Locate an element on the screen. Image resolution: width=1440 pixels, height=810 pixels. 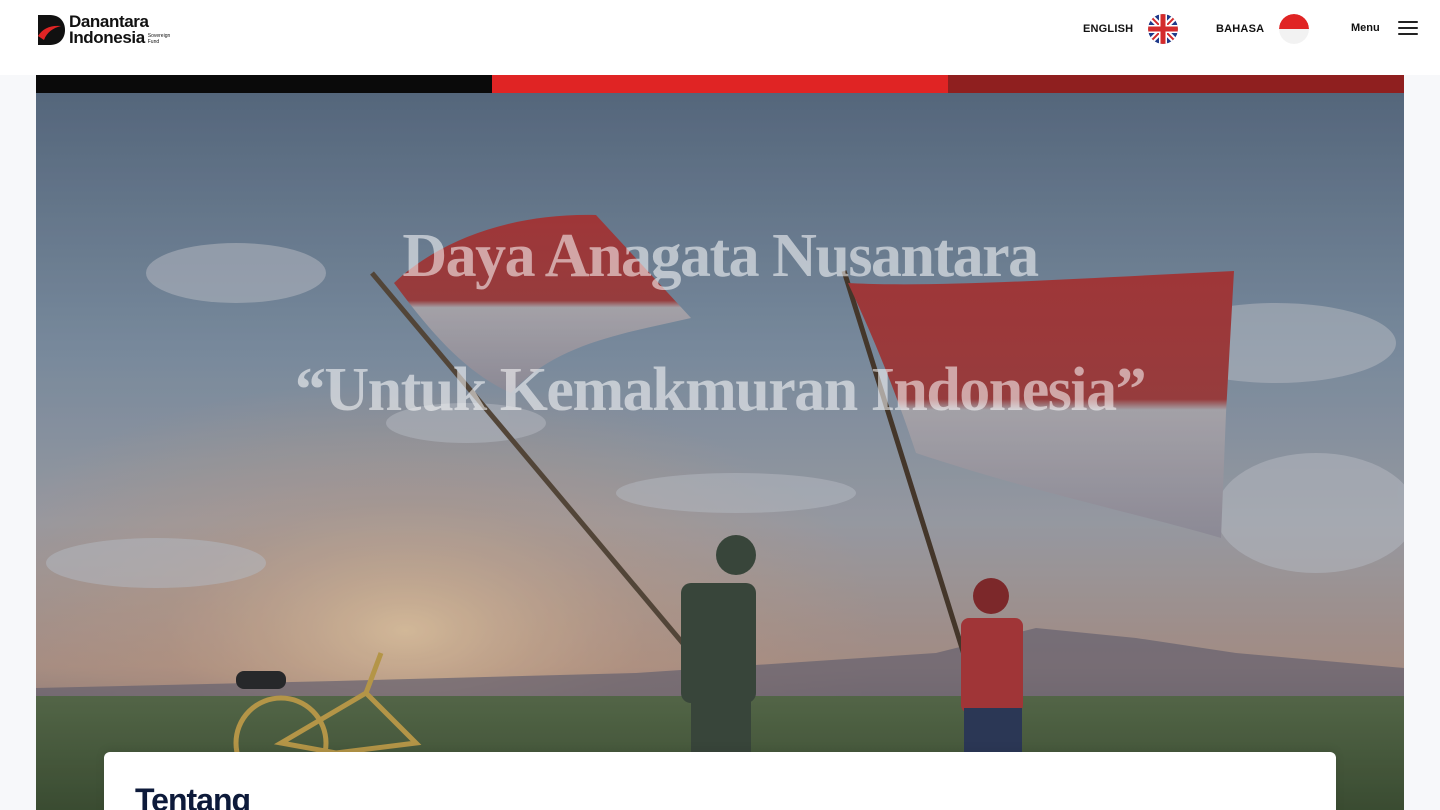
about-heading: Tentang is located at coordinates (193, 796).